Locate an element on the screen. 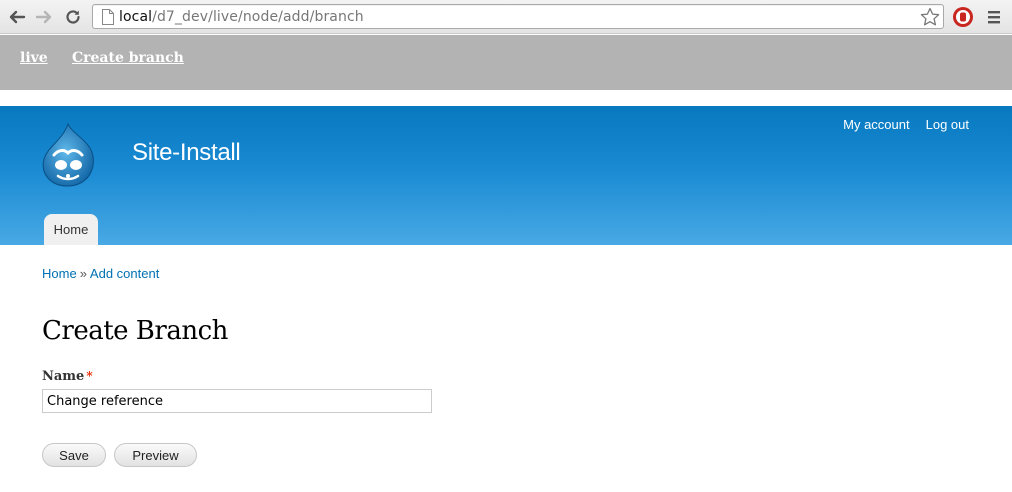 Image resolution: width=1012 pixels, height=492 pixels. name-field-label: Name * is located at coordinates (67, 376).